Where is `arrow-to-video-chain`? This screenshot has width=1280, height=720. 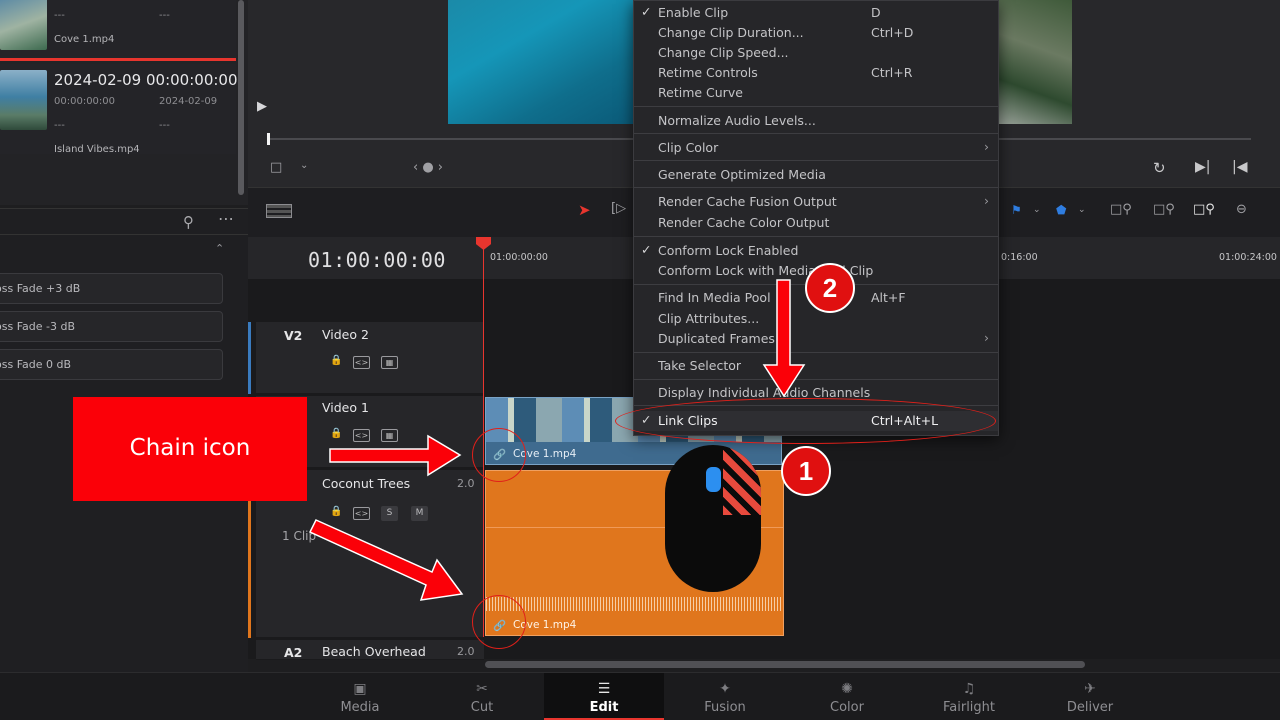 arrow-to-video-chain is located at coordinates (395, 455).